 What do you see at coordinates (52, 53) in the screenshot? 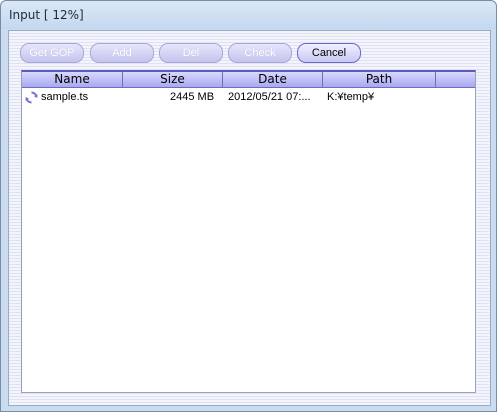
I see `get-gop-button: Get GOP` at bounding box center [52, 53].